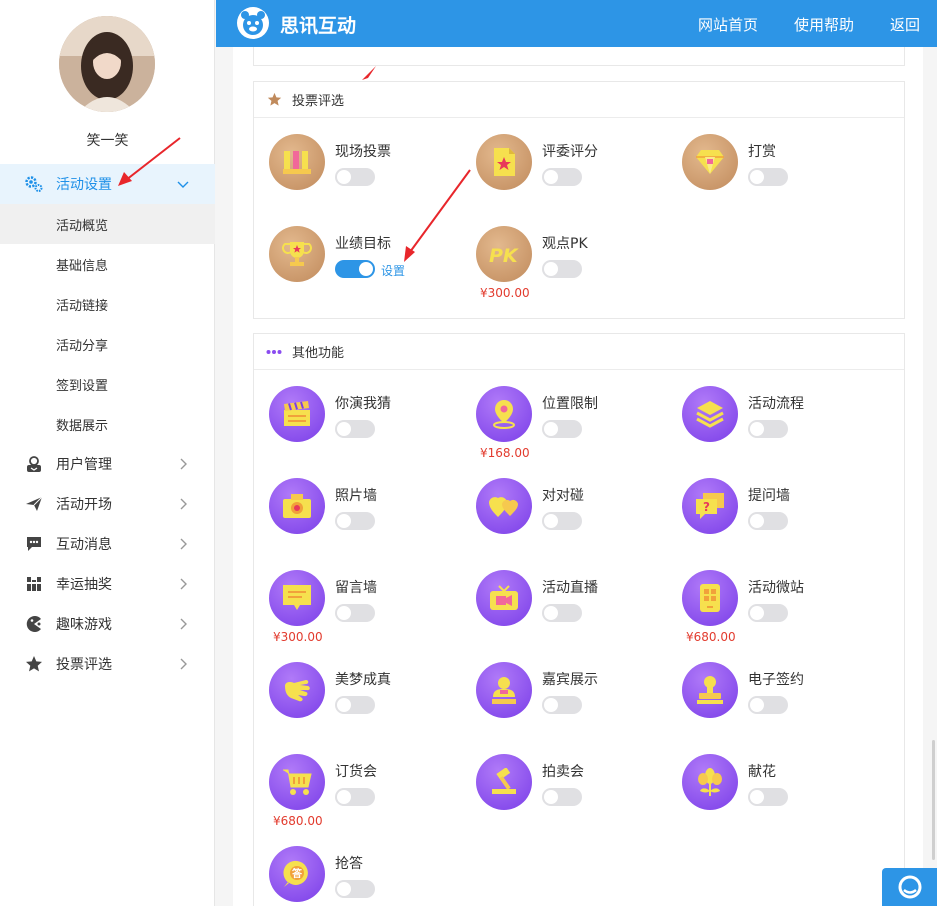 Image resolution: width=937 pixels, height=906 pixels. What do you see at coordinates (505, 453) in the screenshot?
I see `feature-price: ¥168.00` at bounding box center [505, 453].